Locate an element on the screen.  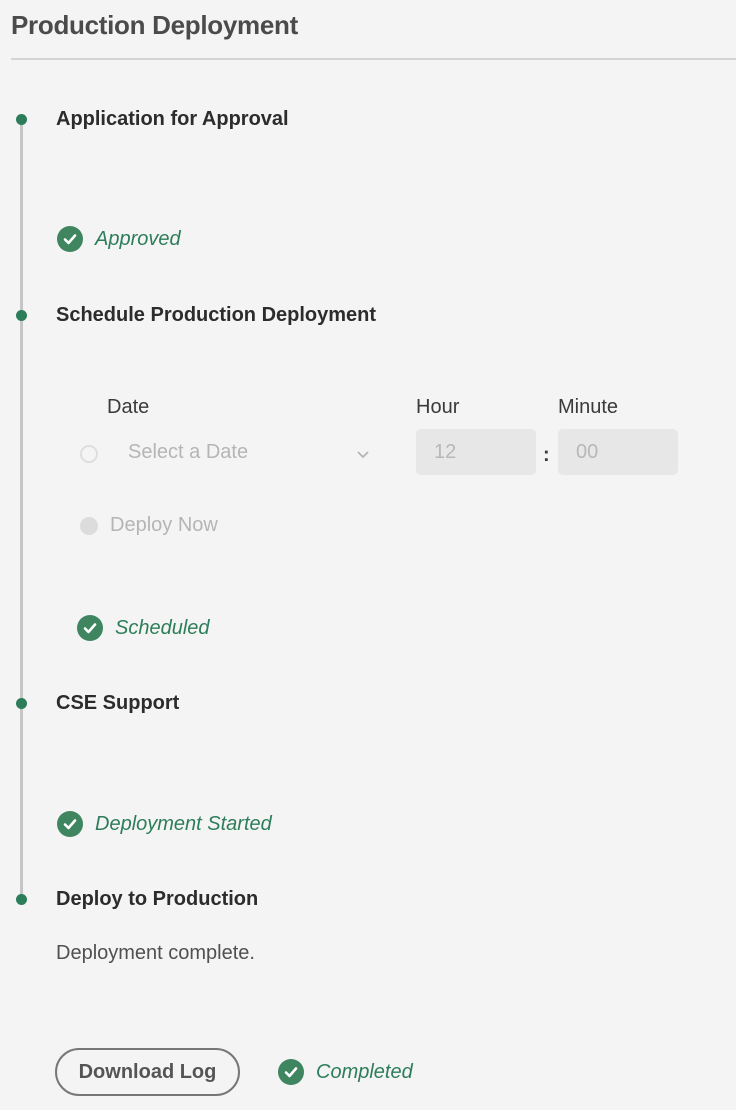
status-completed: Completed is located at coordinates (345, 1072).